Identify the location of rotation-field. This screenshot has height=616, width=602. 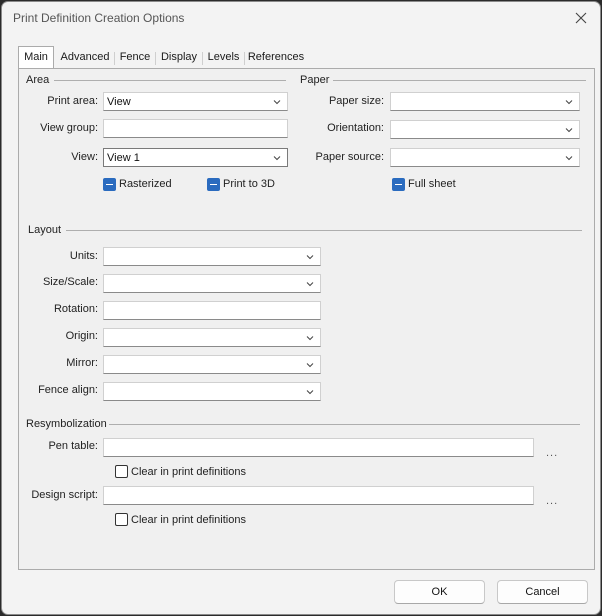
(212, 310).